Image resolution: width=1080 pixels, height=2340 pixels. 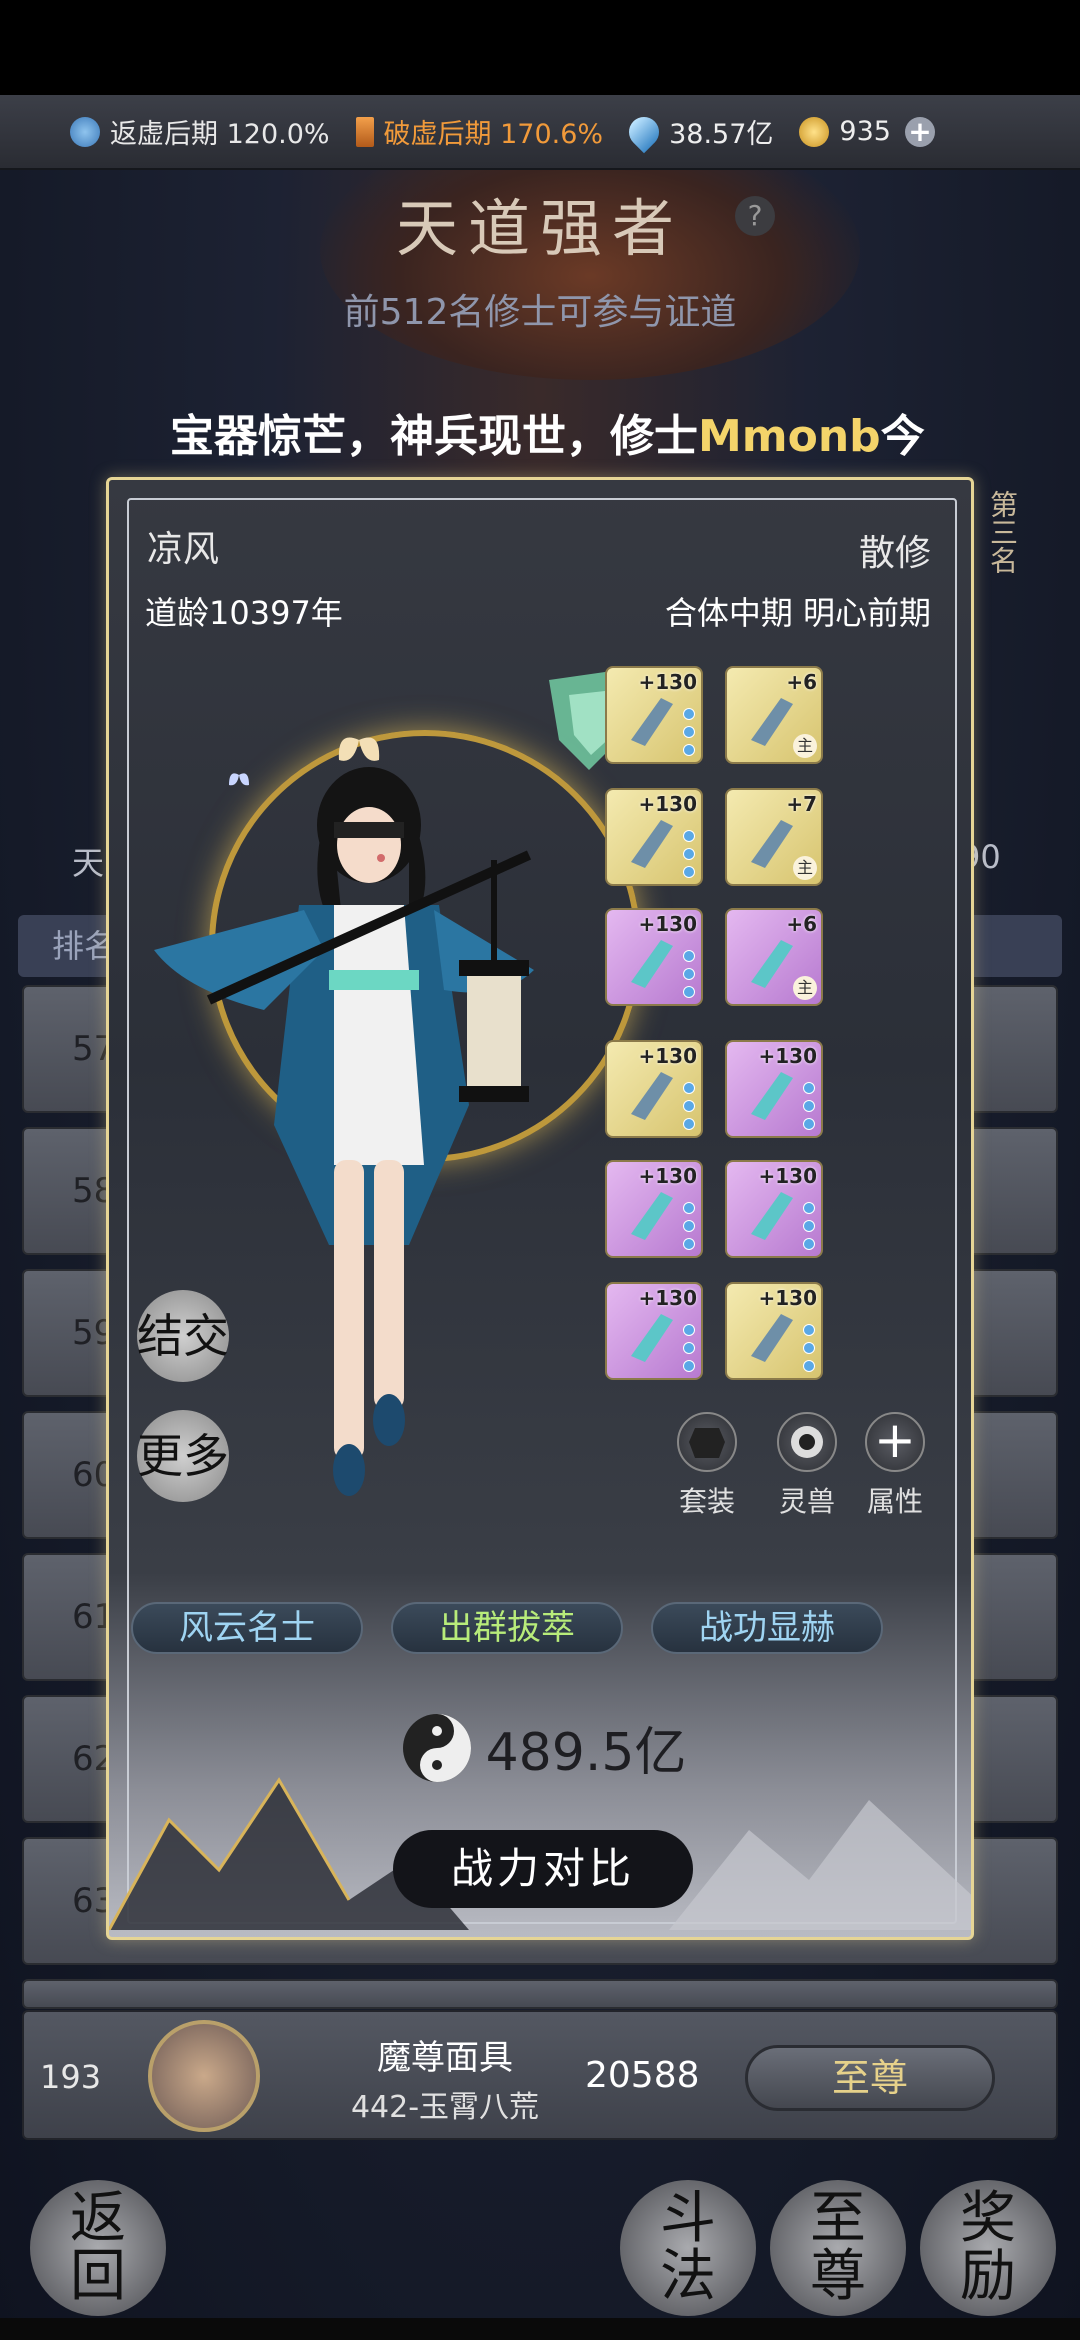 What do you see at coordinates (434, 435) in the screenshot?
I see `marquee-prefix: 宝器惊芒，神兵现世，修士` at bounding box center [434, 435].